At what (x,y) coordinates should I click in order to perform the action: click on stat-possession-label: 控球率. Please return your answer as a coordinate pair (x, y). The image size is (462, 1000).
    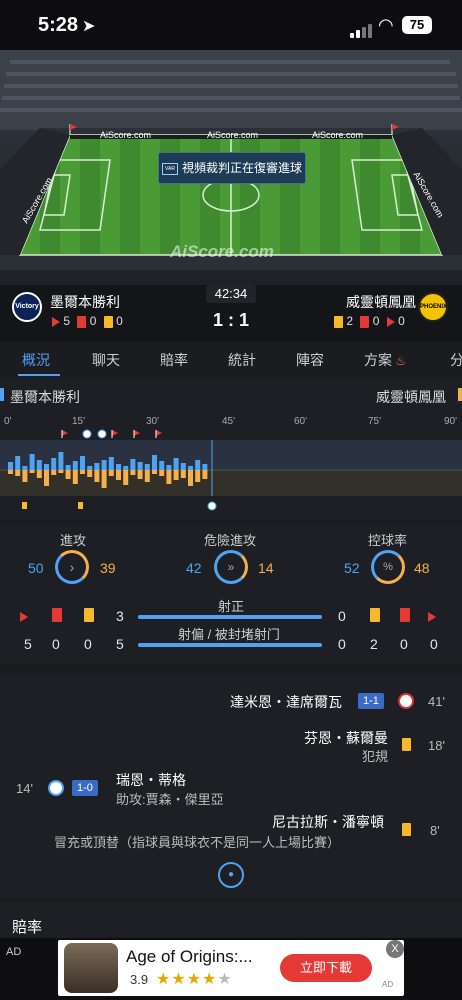
    Looking at the image, I should click on (388, 540).